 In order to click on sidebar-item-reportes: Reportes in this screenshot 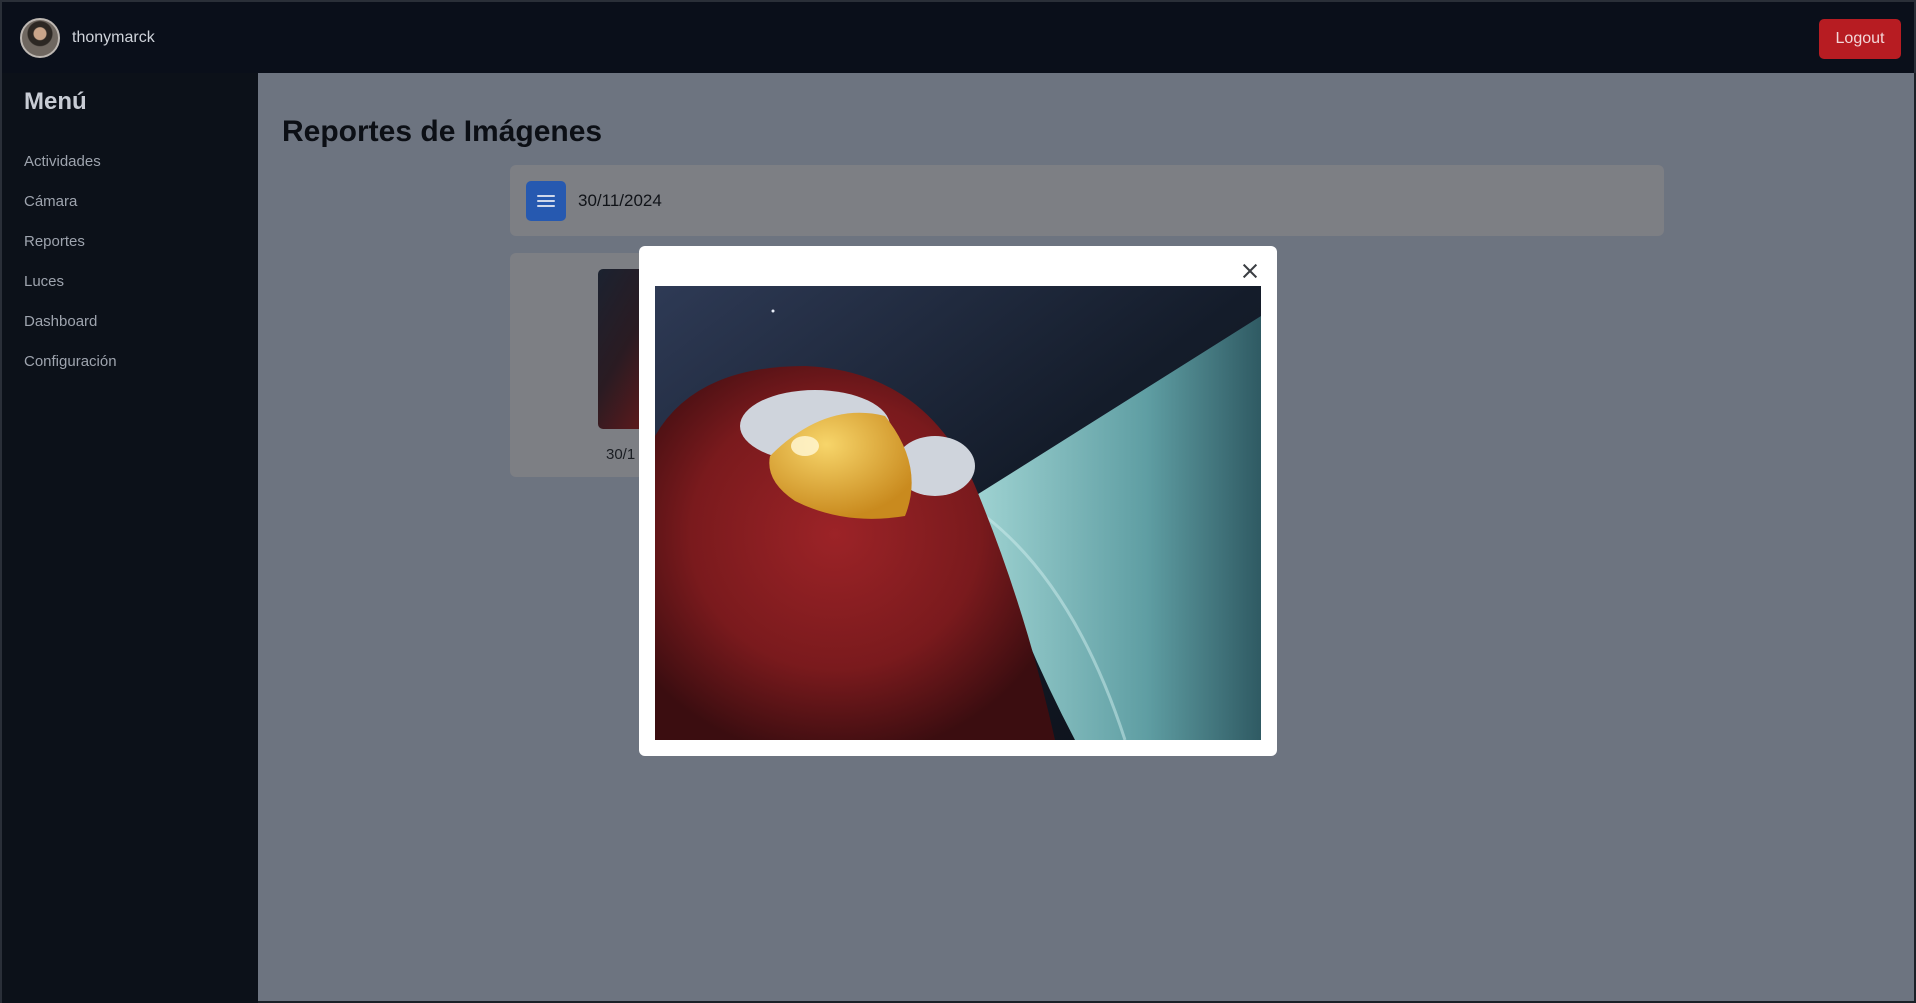, I will do `click(54, 241)`.